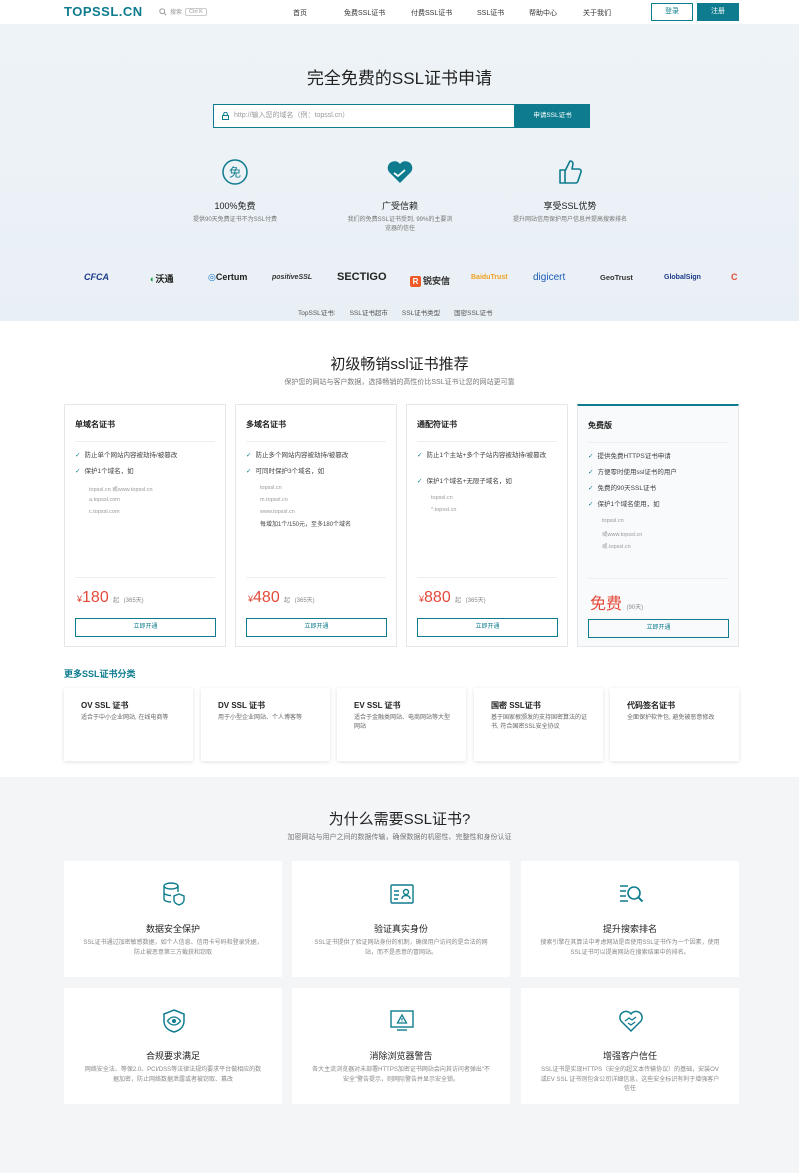 The width and height of the screenshot is (799, 1173). What do you see at coordinates (718, 12) in the screenshot?
I see `register-button: 注册` at bounding box center [718, 12].